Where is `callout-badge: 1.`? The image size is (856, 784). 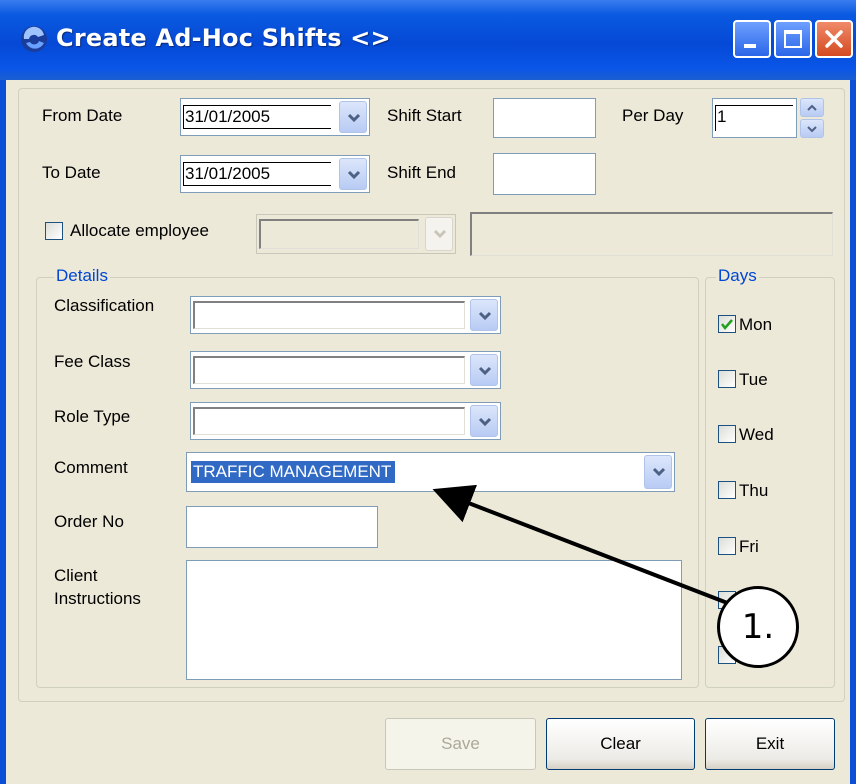
callout-badge: 1. is located at coordinates (758, 627).